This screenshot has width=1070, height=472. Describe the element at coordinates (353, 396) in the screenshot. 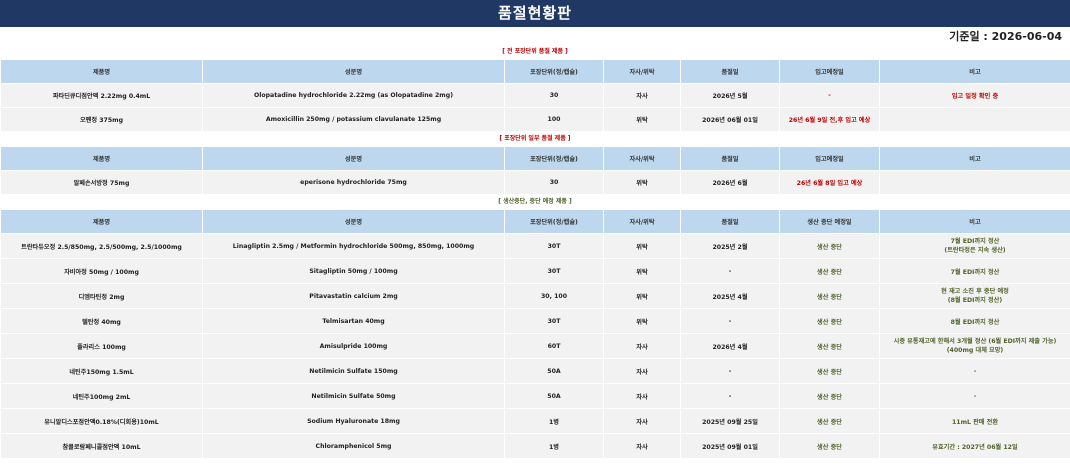

I see `table-cell: Netilmicin Sulfate 50mg` at that location.